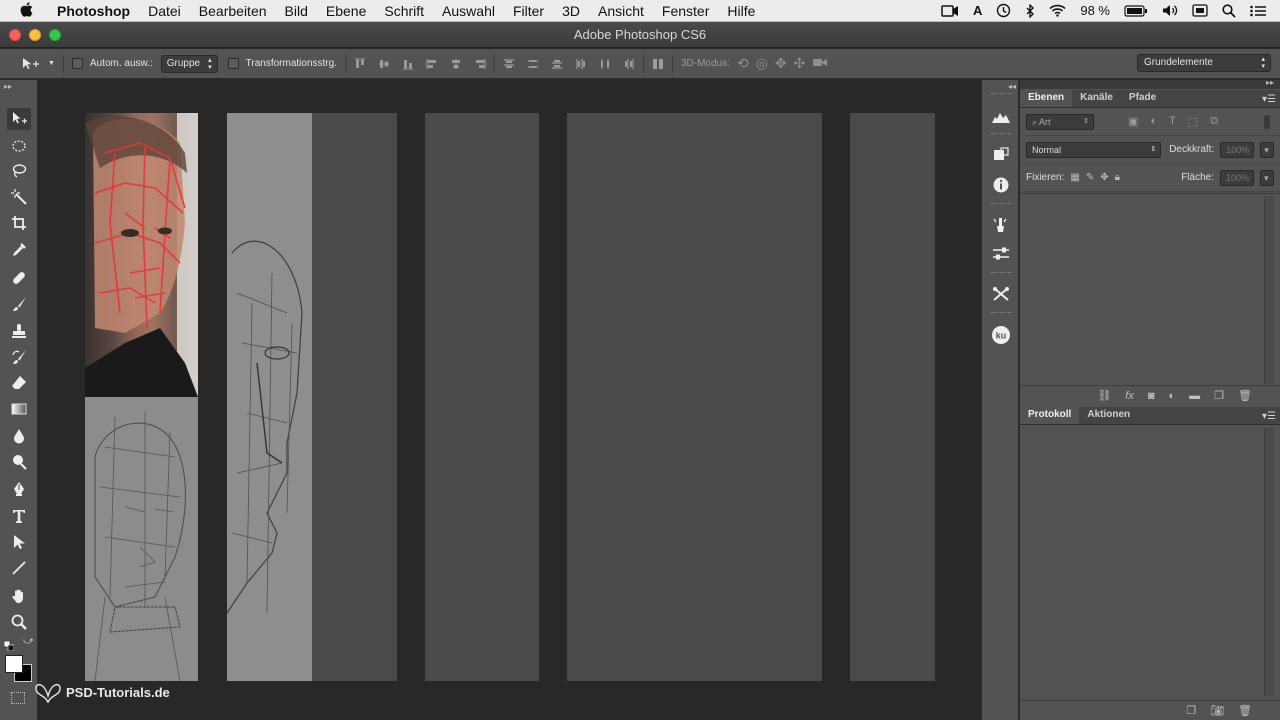 The image size is (1280, 720). I want to click on tab-pfade: Pfade, so click(1142, 98).